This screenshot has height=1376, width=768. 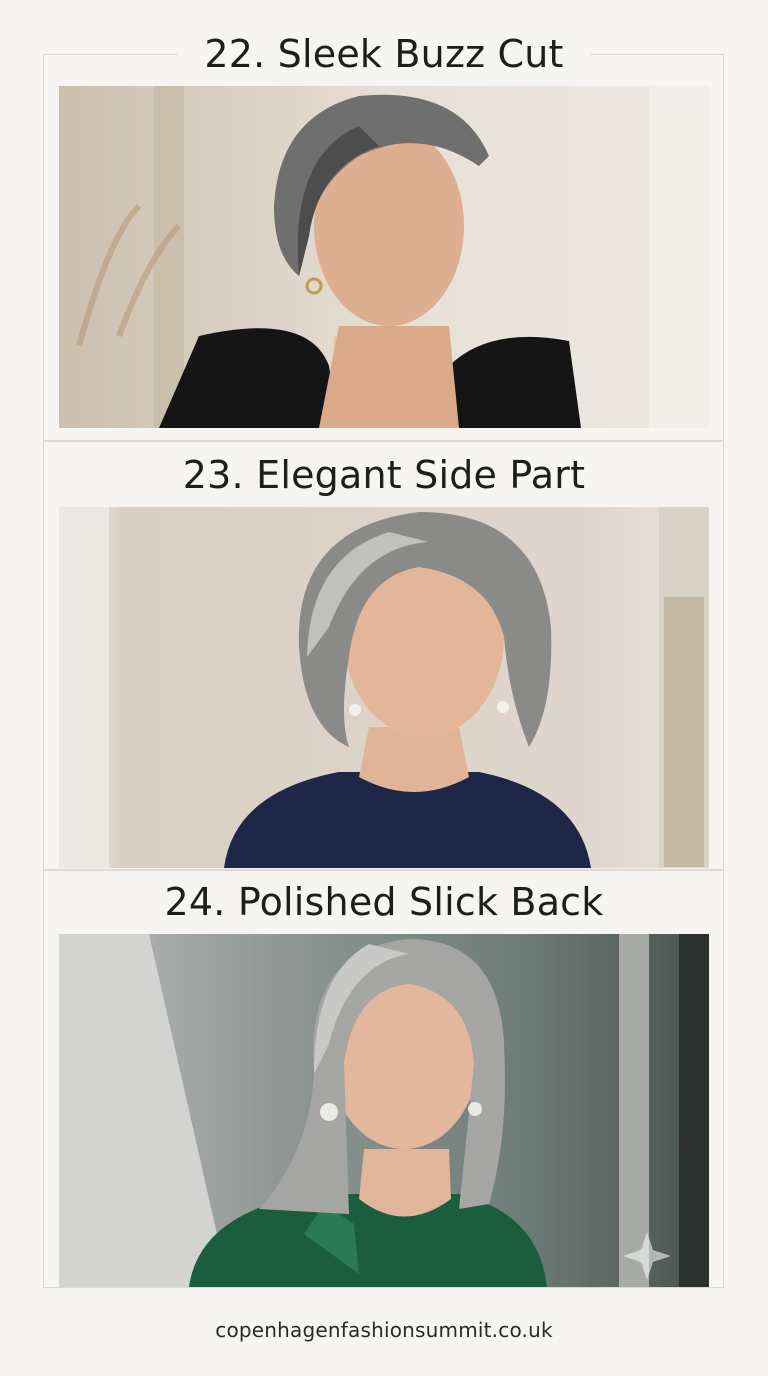 What do you see at coordinates (384, 1330) in the screenshot?
I see `footer-site-url: copenhagenfashionsummit.co.uk` at bounding box center [384, 1330].